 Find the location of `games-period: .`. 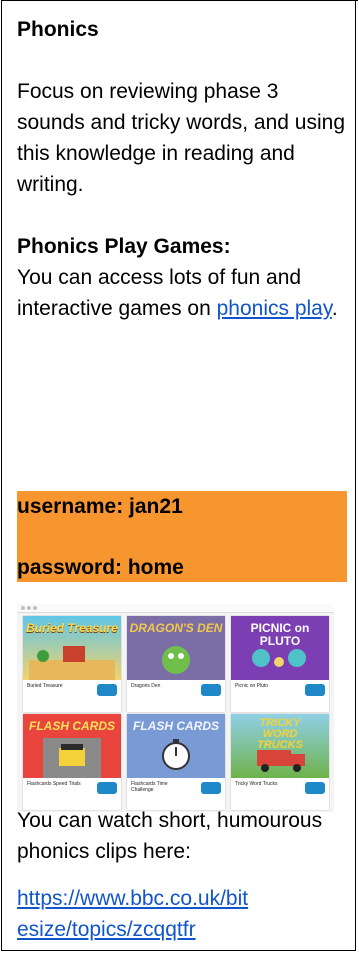

games-period: . is located at coordinates (334, 308).